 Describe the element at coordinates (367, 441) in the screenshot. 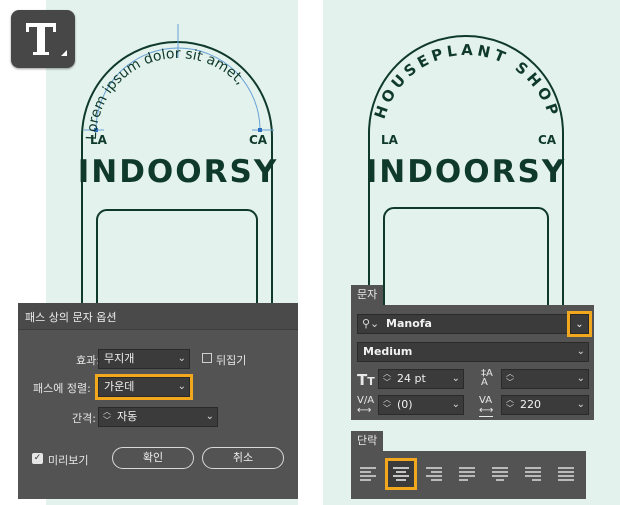

I see `paragraph-panel-tab: 단락` at that location.